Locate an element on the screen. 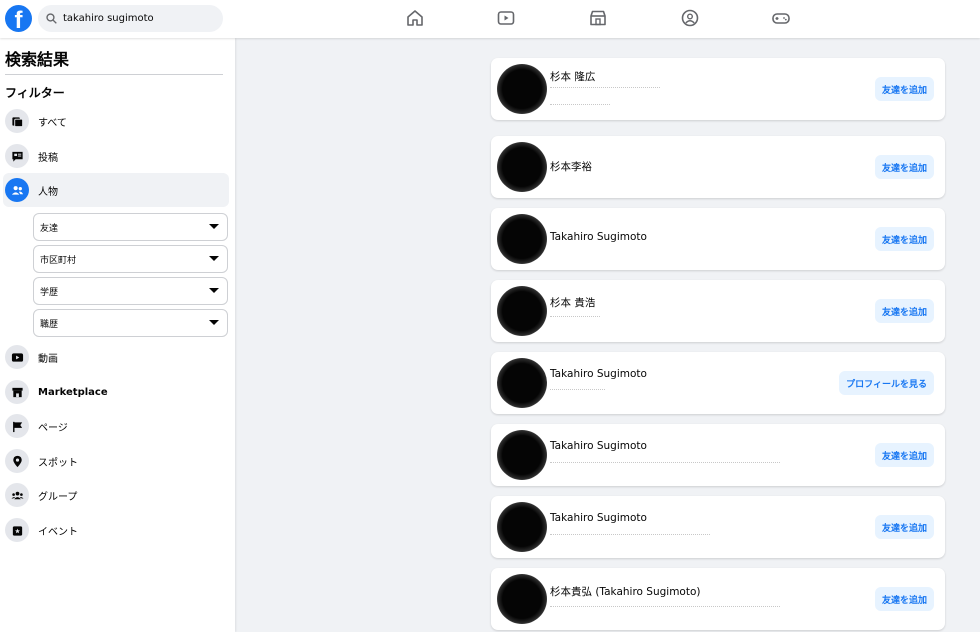 This screenshot has width=980, height=632. people-icon is located at coordinates (17, 190).